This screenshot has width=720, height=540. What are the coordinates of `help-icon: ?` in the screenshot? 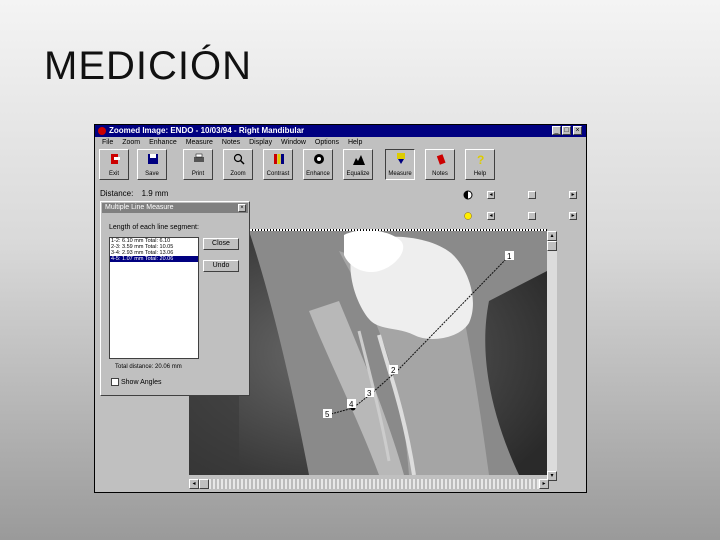 It's located at (480, 159).